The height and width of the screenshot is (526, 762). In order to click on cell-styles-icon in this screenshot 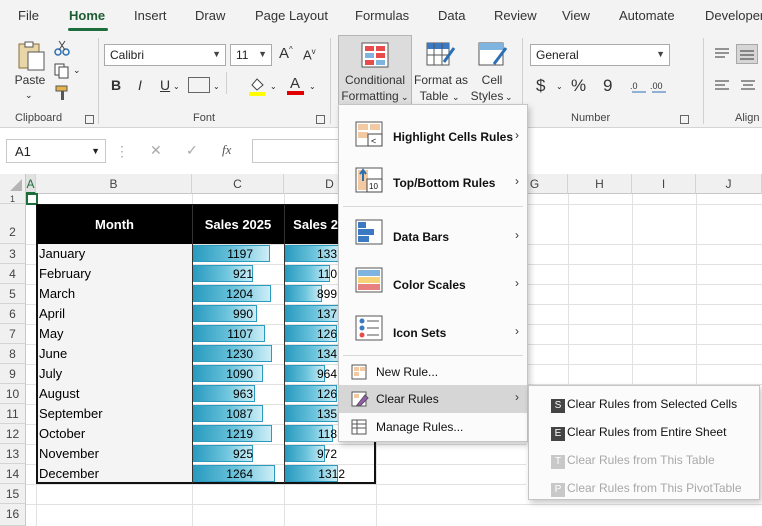, I will do `click(493, 55)`.